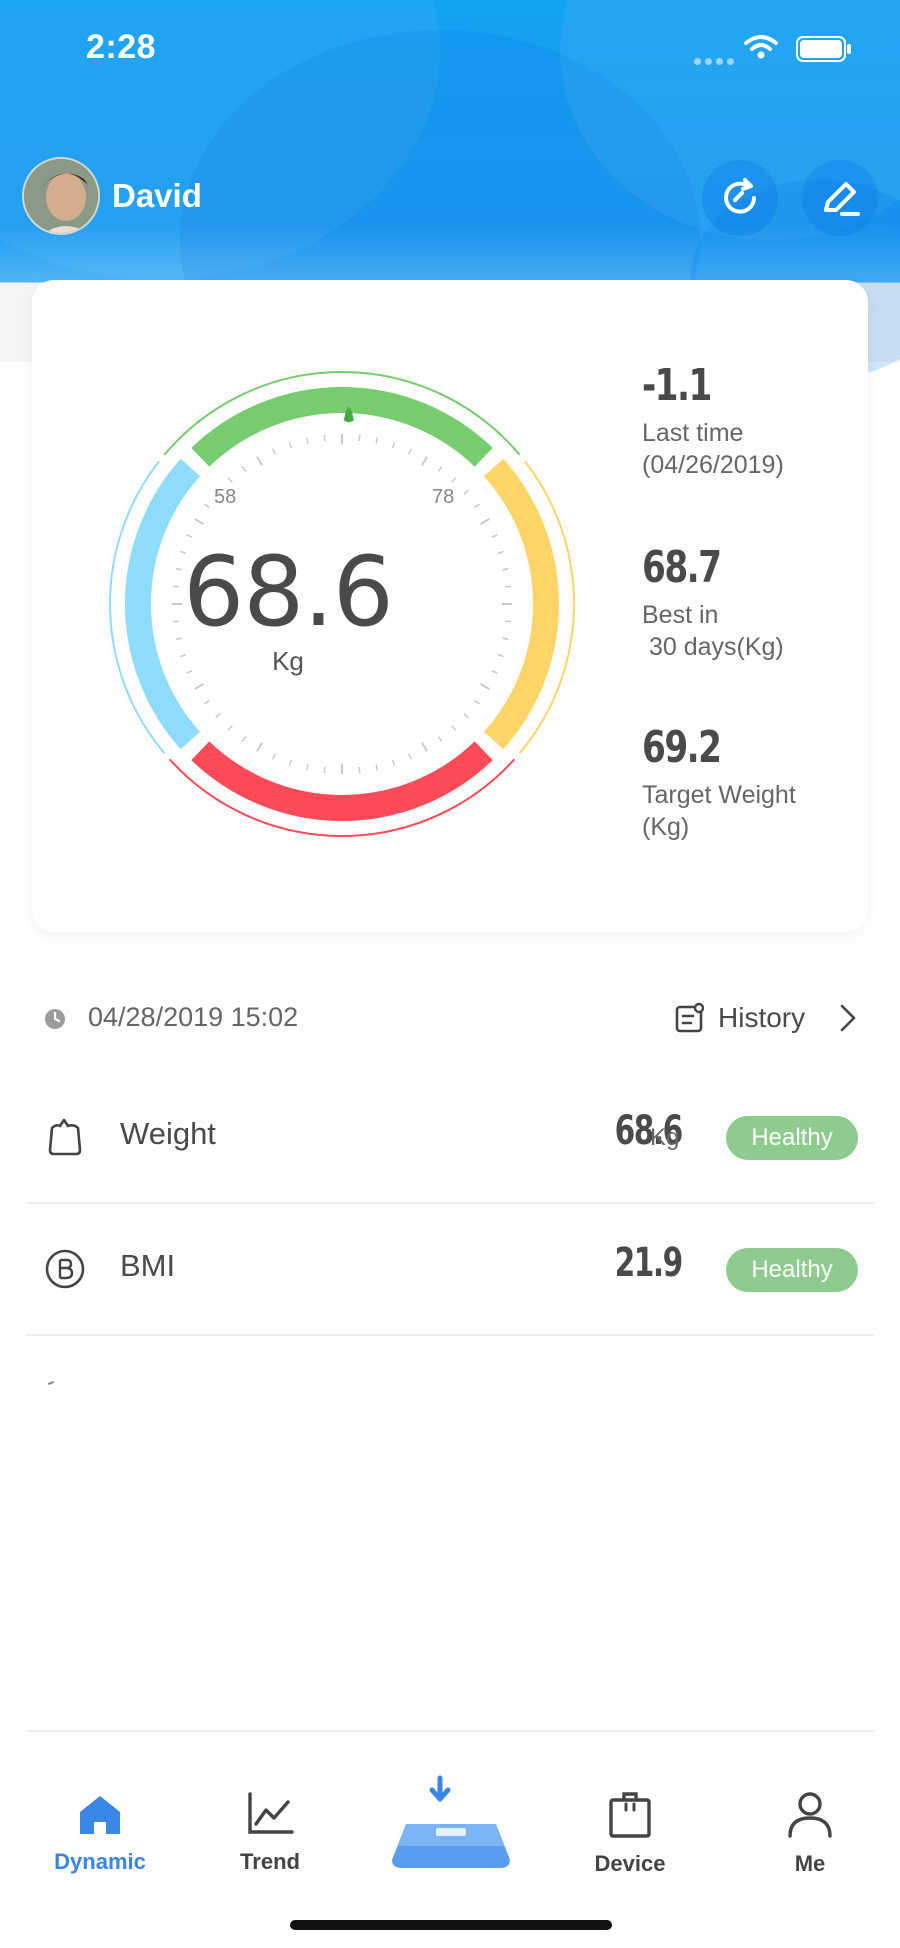 Image resolution: width=900 pixels, height=1948 pixels. Describe the element at coordinates (65, 1137) in the screenshot. I see `weight-icon` at that location.